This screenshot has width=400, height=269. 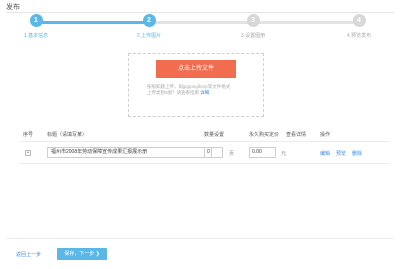 I want to click on step-4: 4 4.预览发布, so click(x=359, y=26).